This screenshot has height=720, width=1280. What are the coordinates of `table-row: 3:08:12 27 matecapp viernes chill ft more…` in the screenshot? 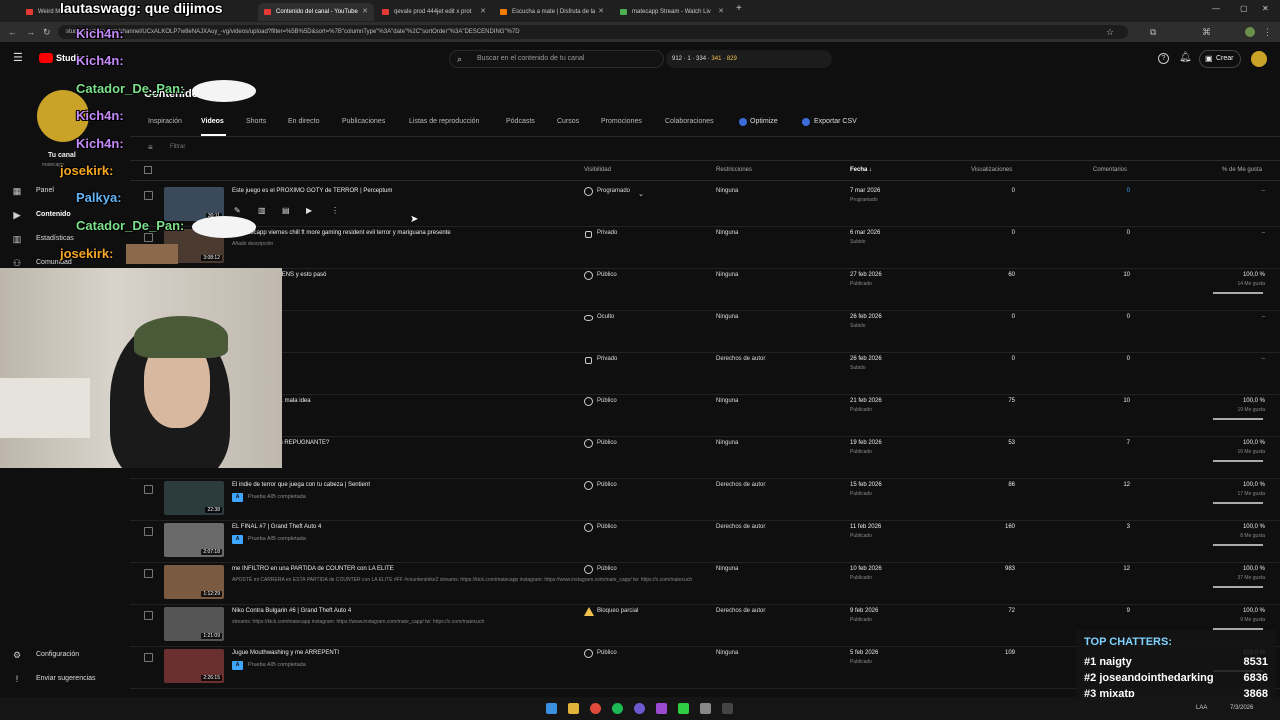 It's located at (705, 249).